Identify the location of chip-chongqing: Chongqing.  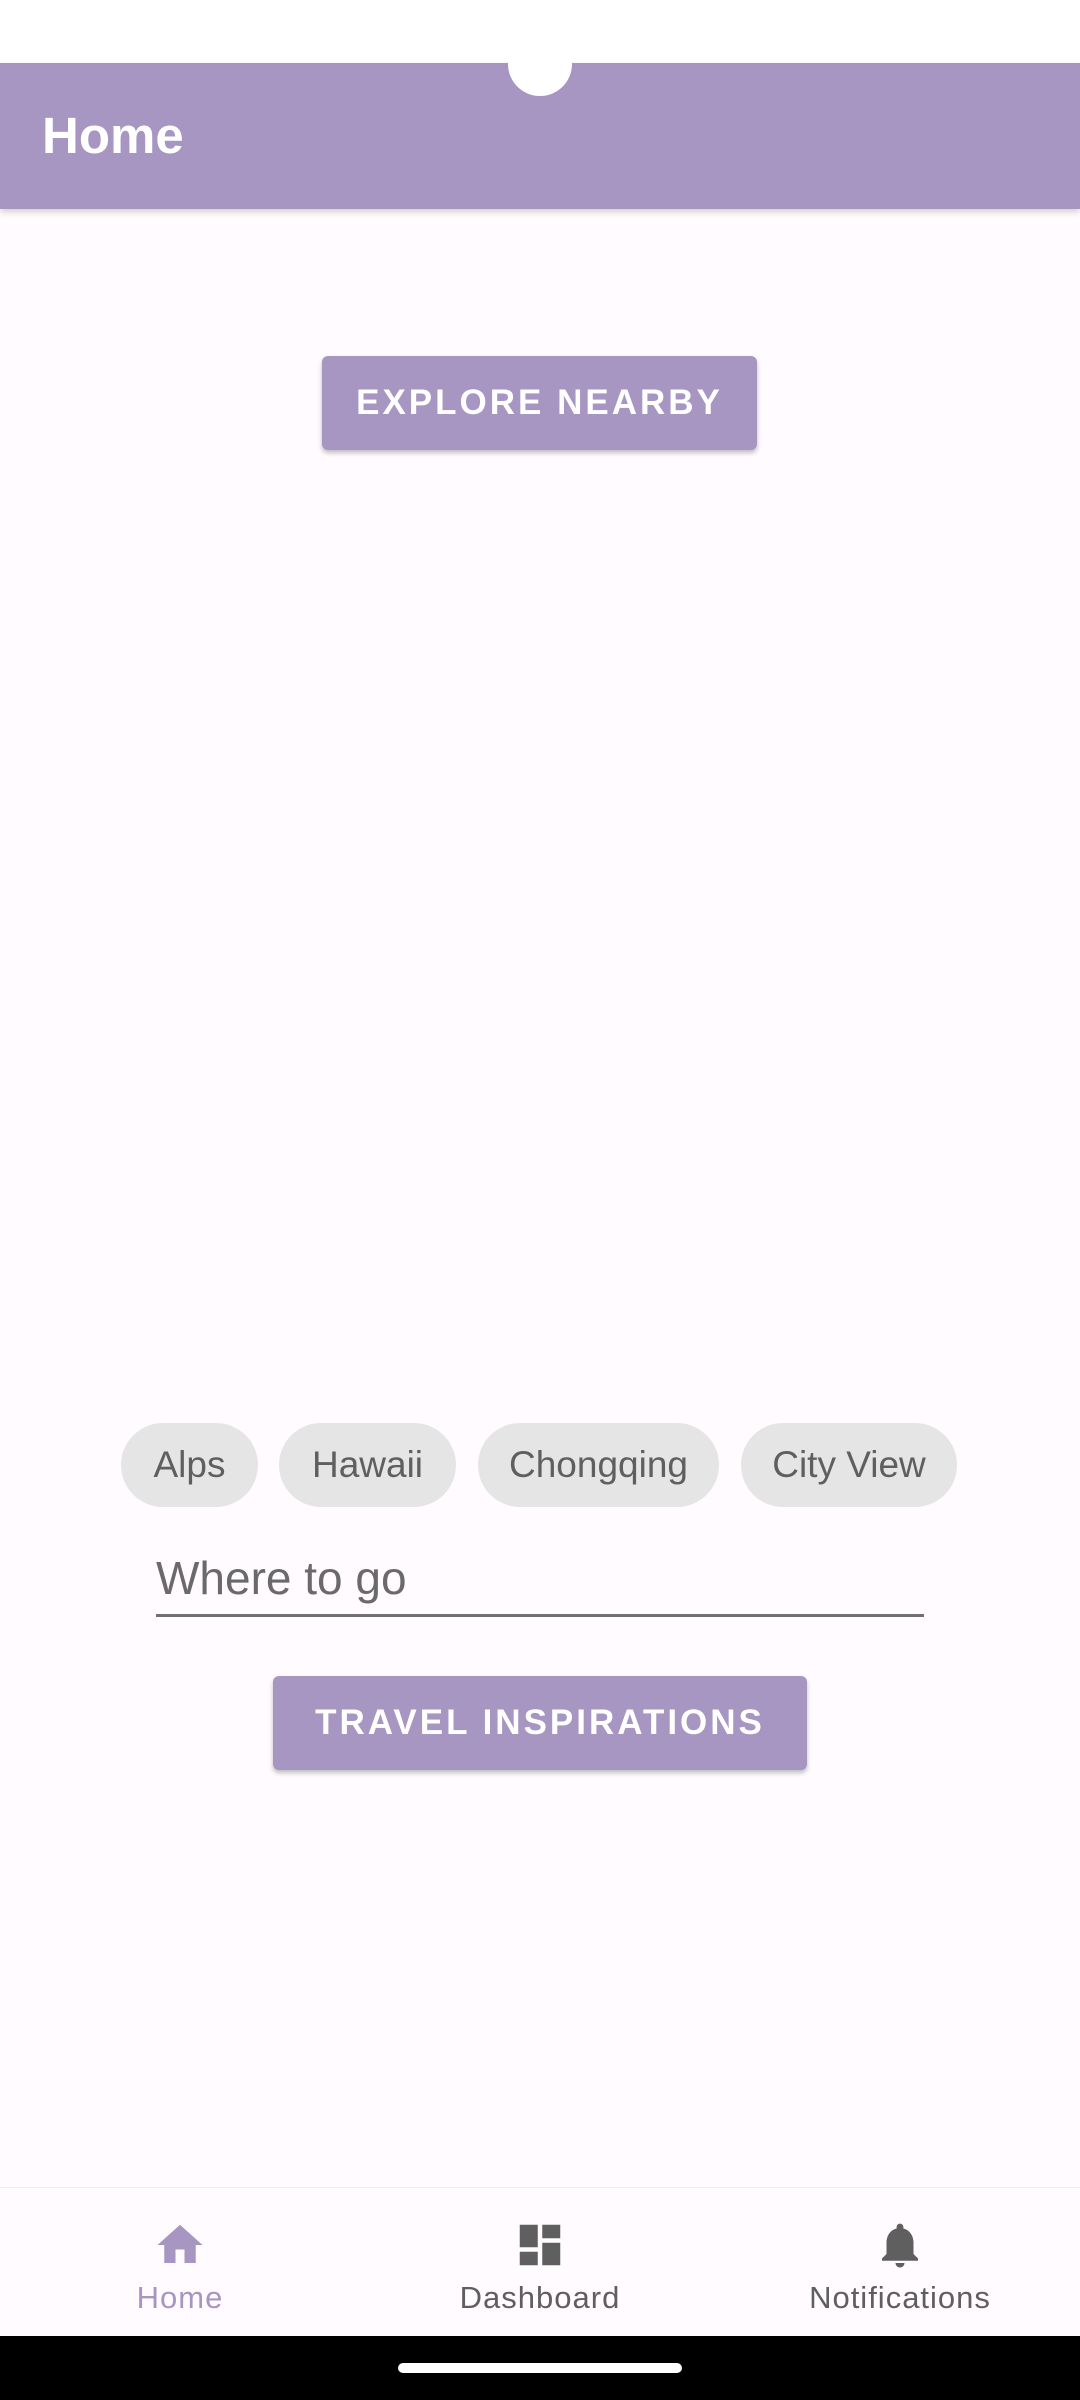
(598, 1465).